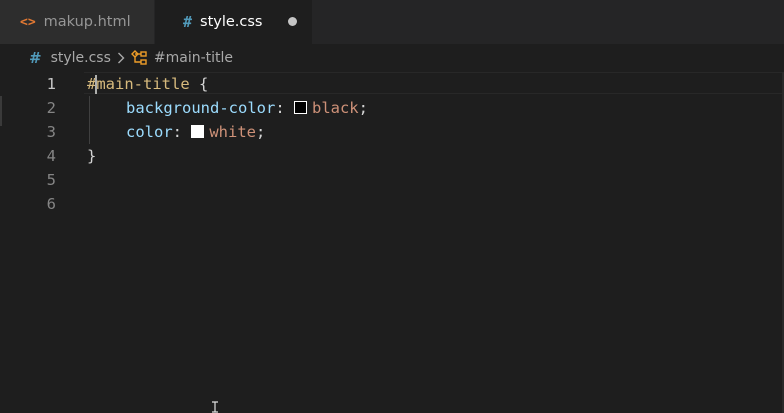 The image size is (784, 413). Describe the element at coordinates (201, 108) in the screenshot. I see `css-property: background-color` at that location.